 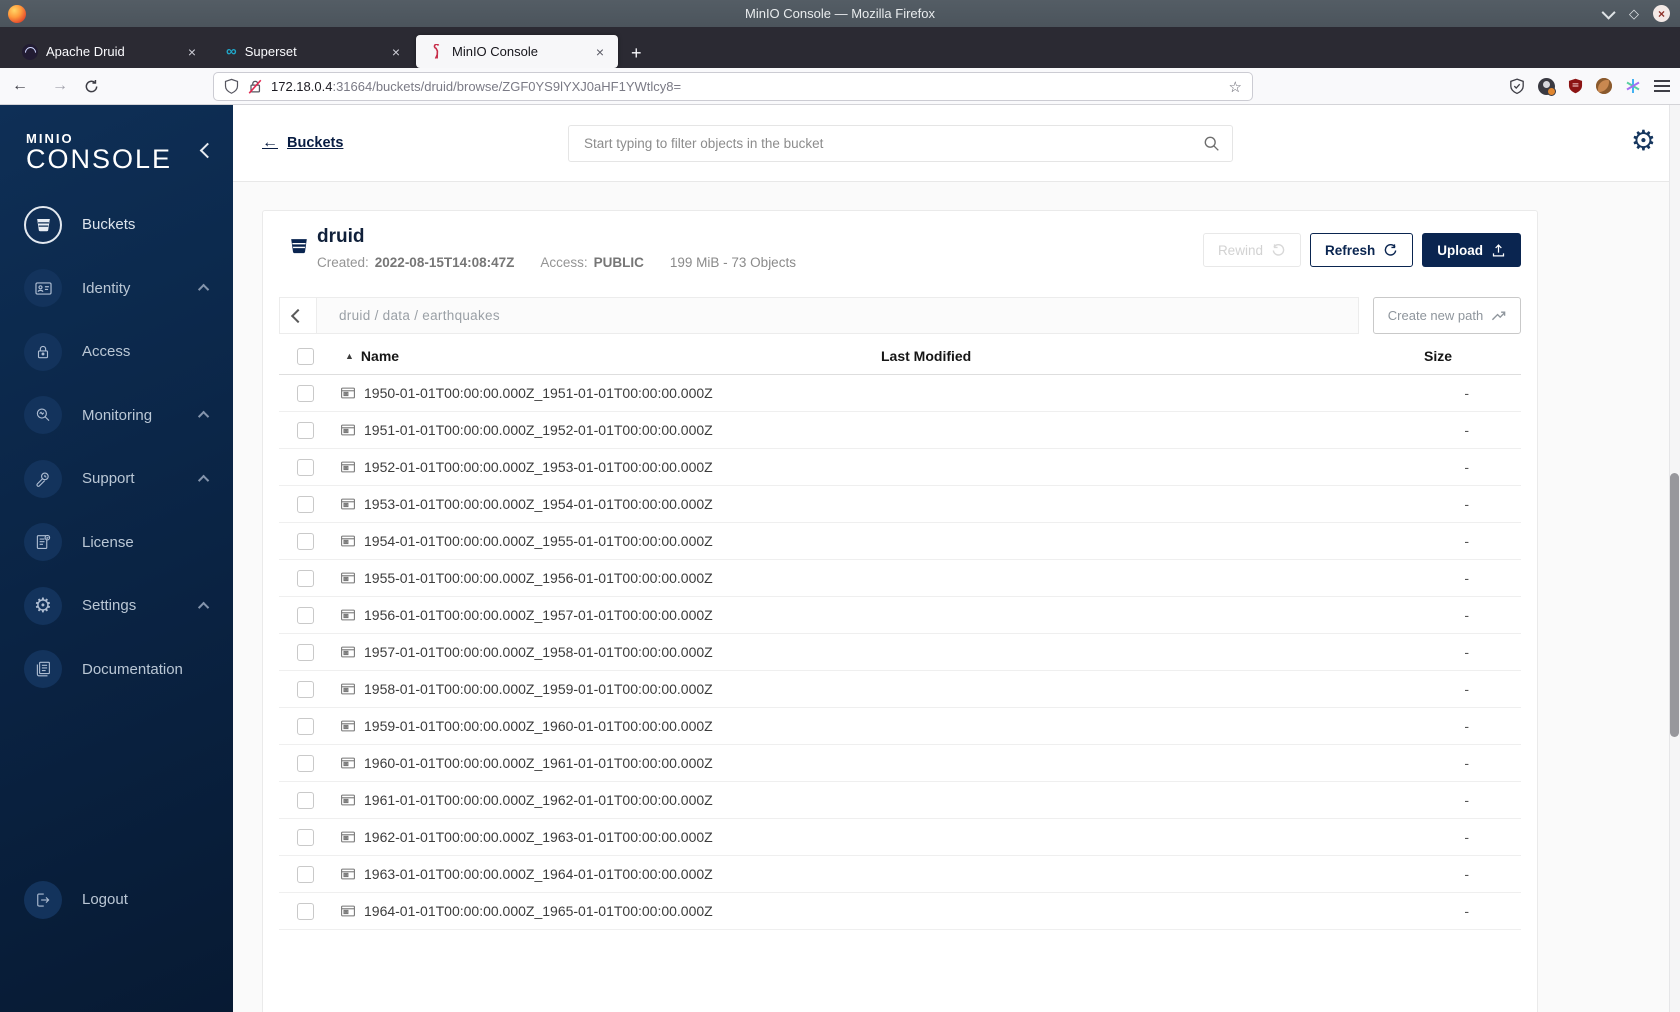 I want to click on sidebar-item-documentation: Documentation, so click(x=116, y=670).